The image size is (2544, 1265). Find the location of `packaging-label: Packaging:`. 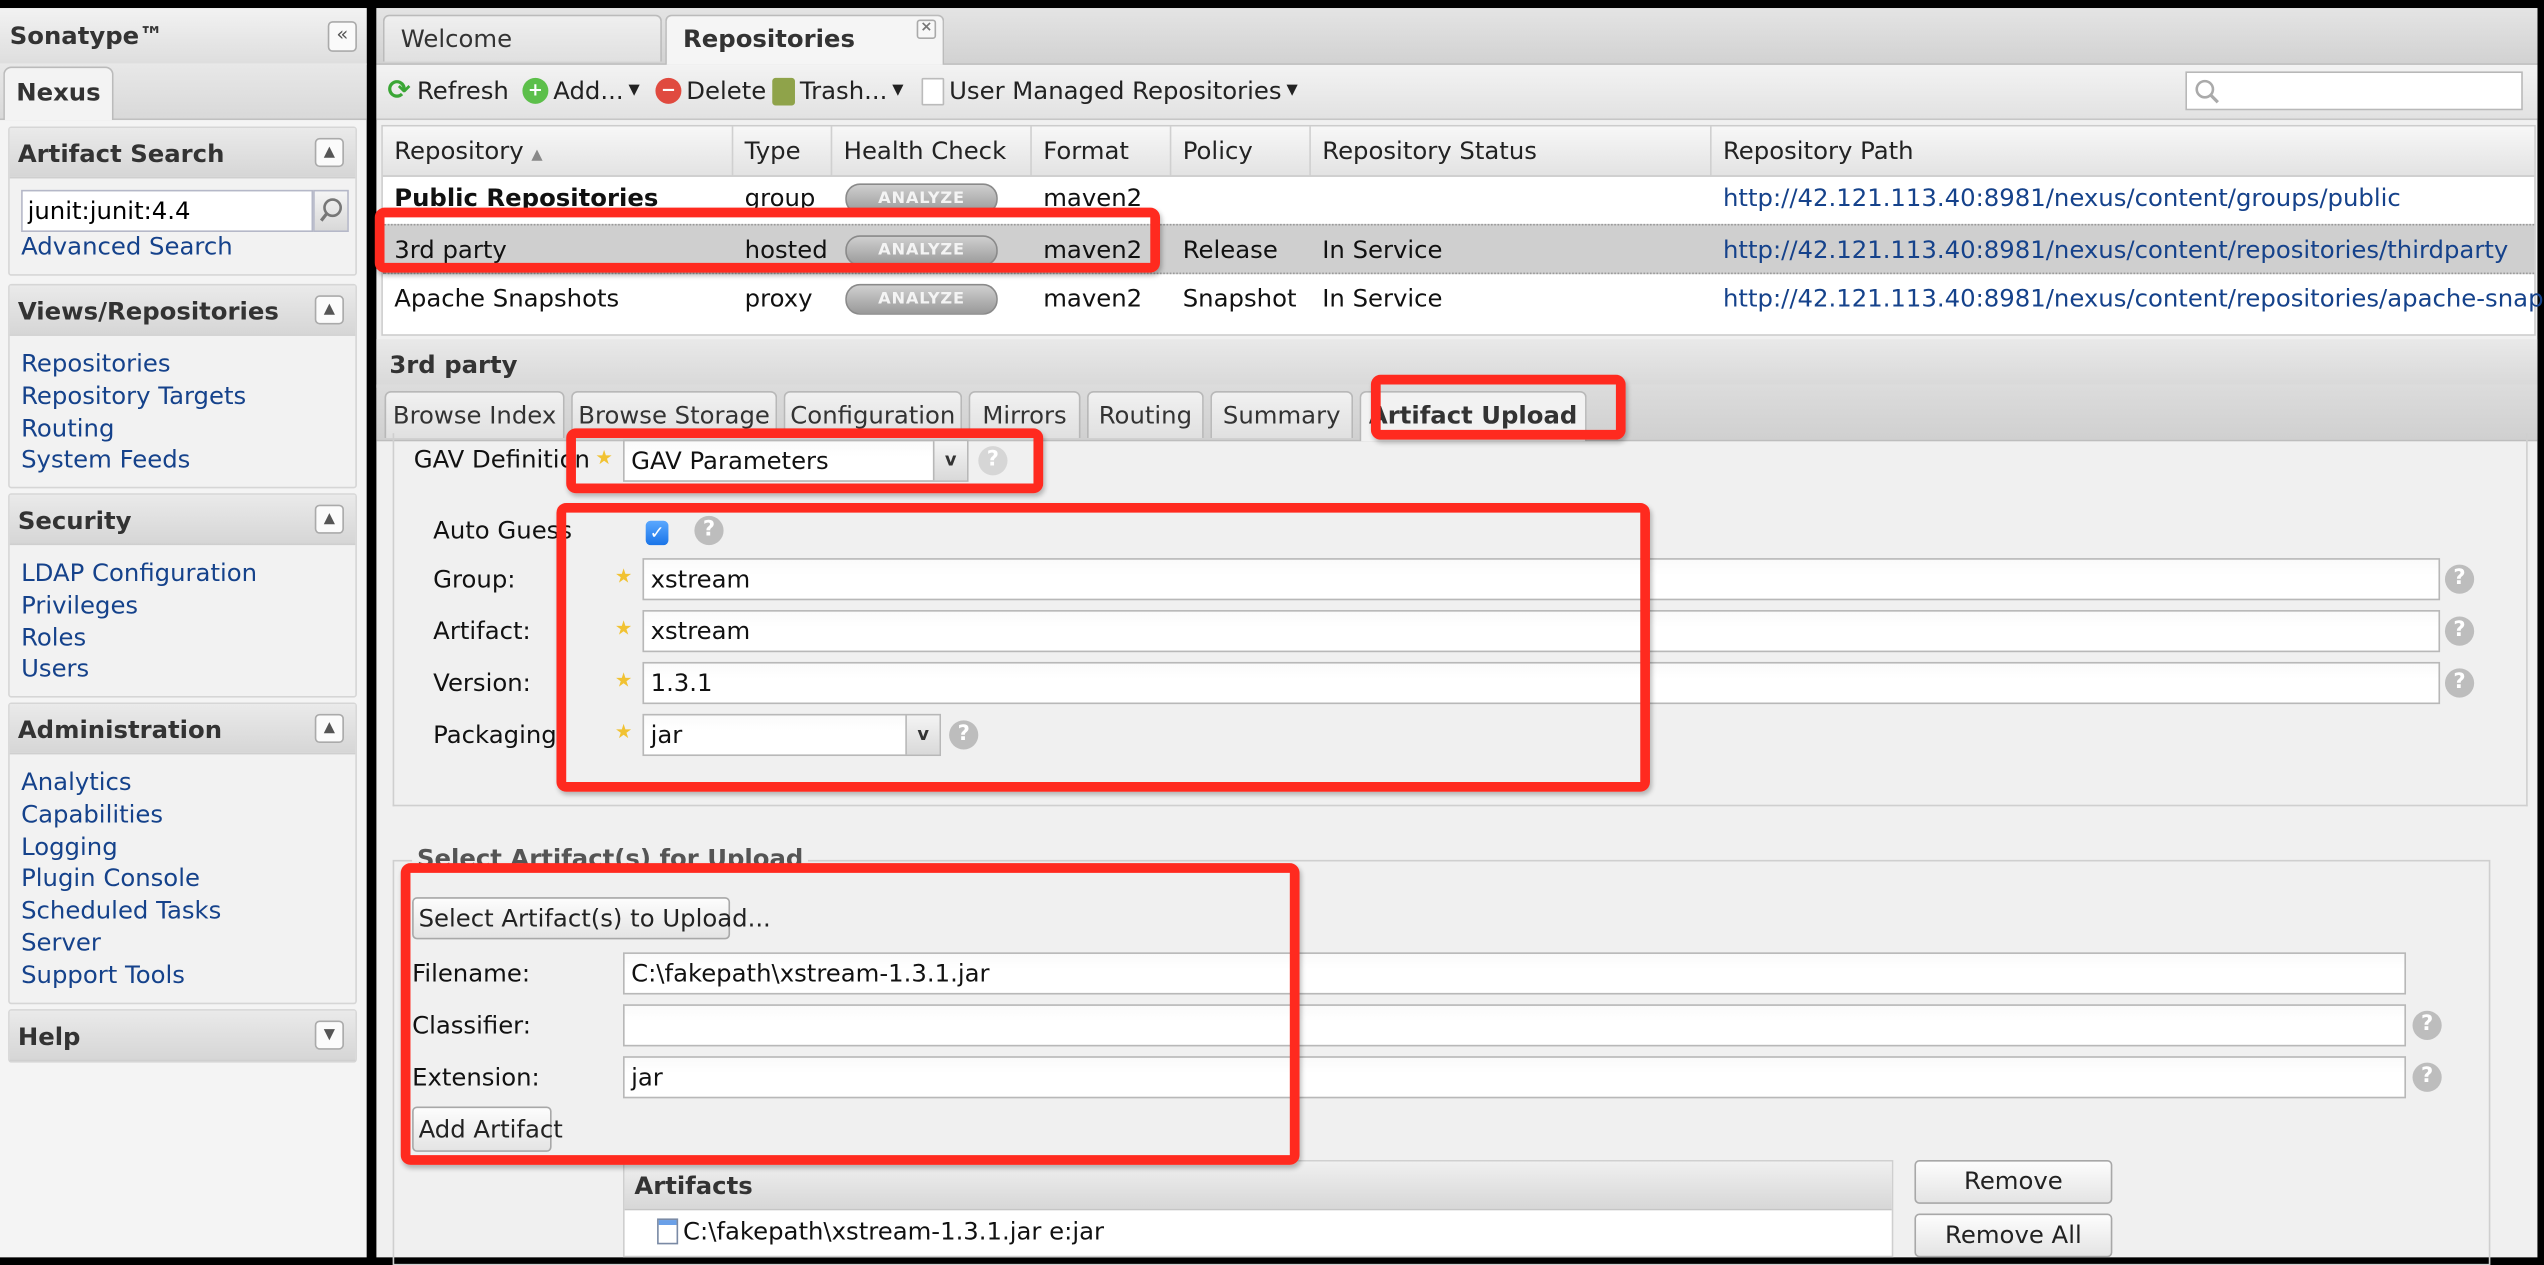

packaging-label: Packaging: is located at coordinates (499, 735).